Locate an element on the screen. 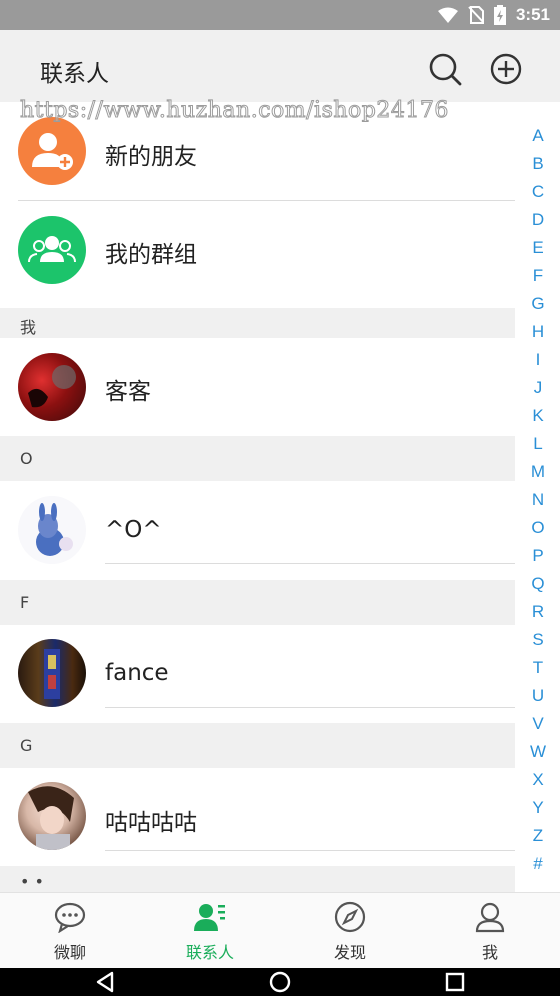  index-letter: Q is located at coordinates (538, 584).